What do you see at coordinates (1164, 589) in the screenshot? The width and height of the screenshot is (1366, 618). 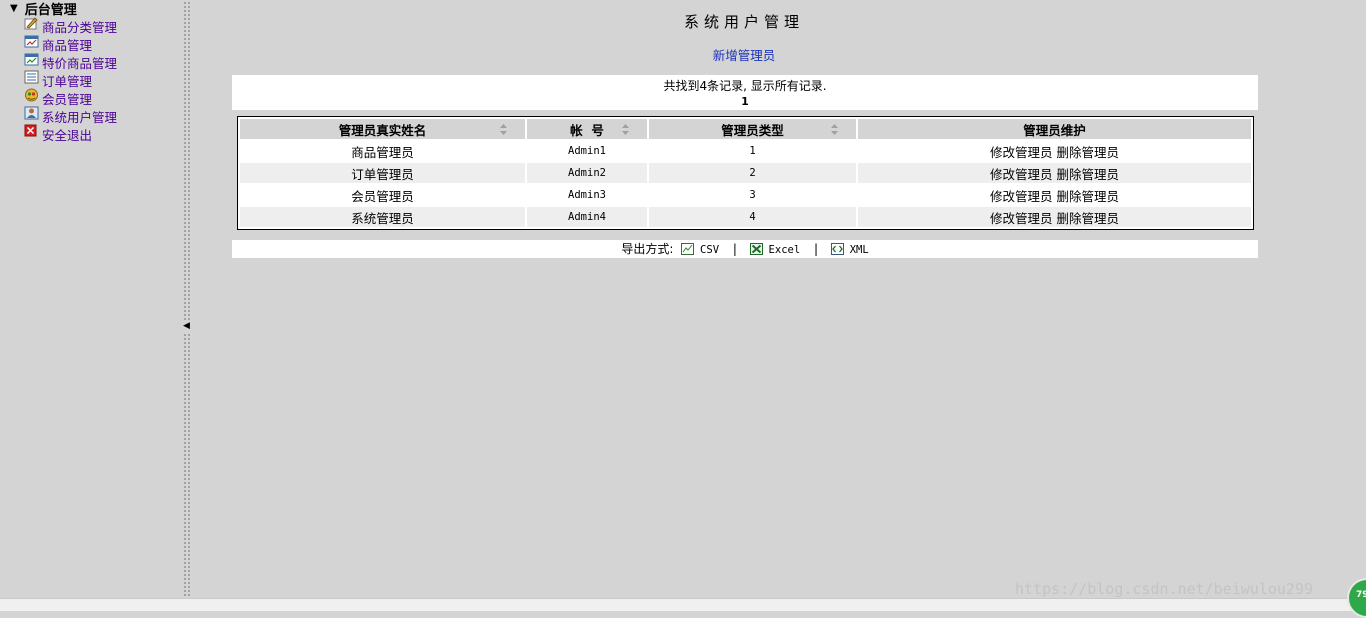 I see `watermark-text: https://blog.csdn.net/beiwulou299` at bounding box center [1164, 589].